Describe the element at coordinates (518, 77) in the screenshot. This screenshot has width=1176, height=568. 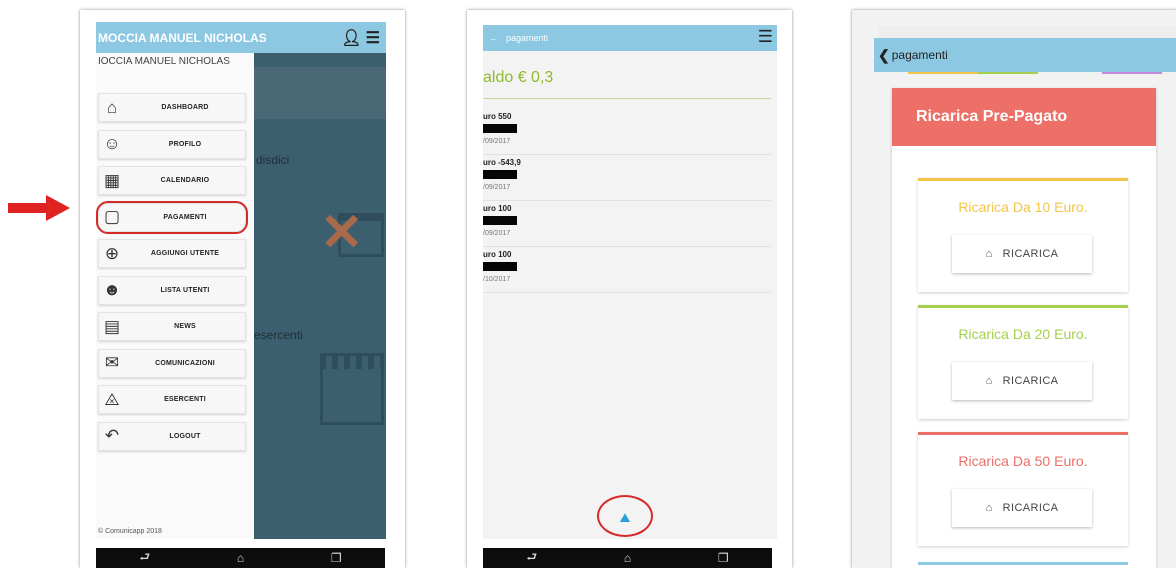
I see `balance-label: aldo € 0,3` at that location.